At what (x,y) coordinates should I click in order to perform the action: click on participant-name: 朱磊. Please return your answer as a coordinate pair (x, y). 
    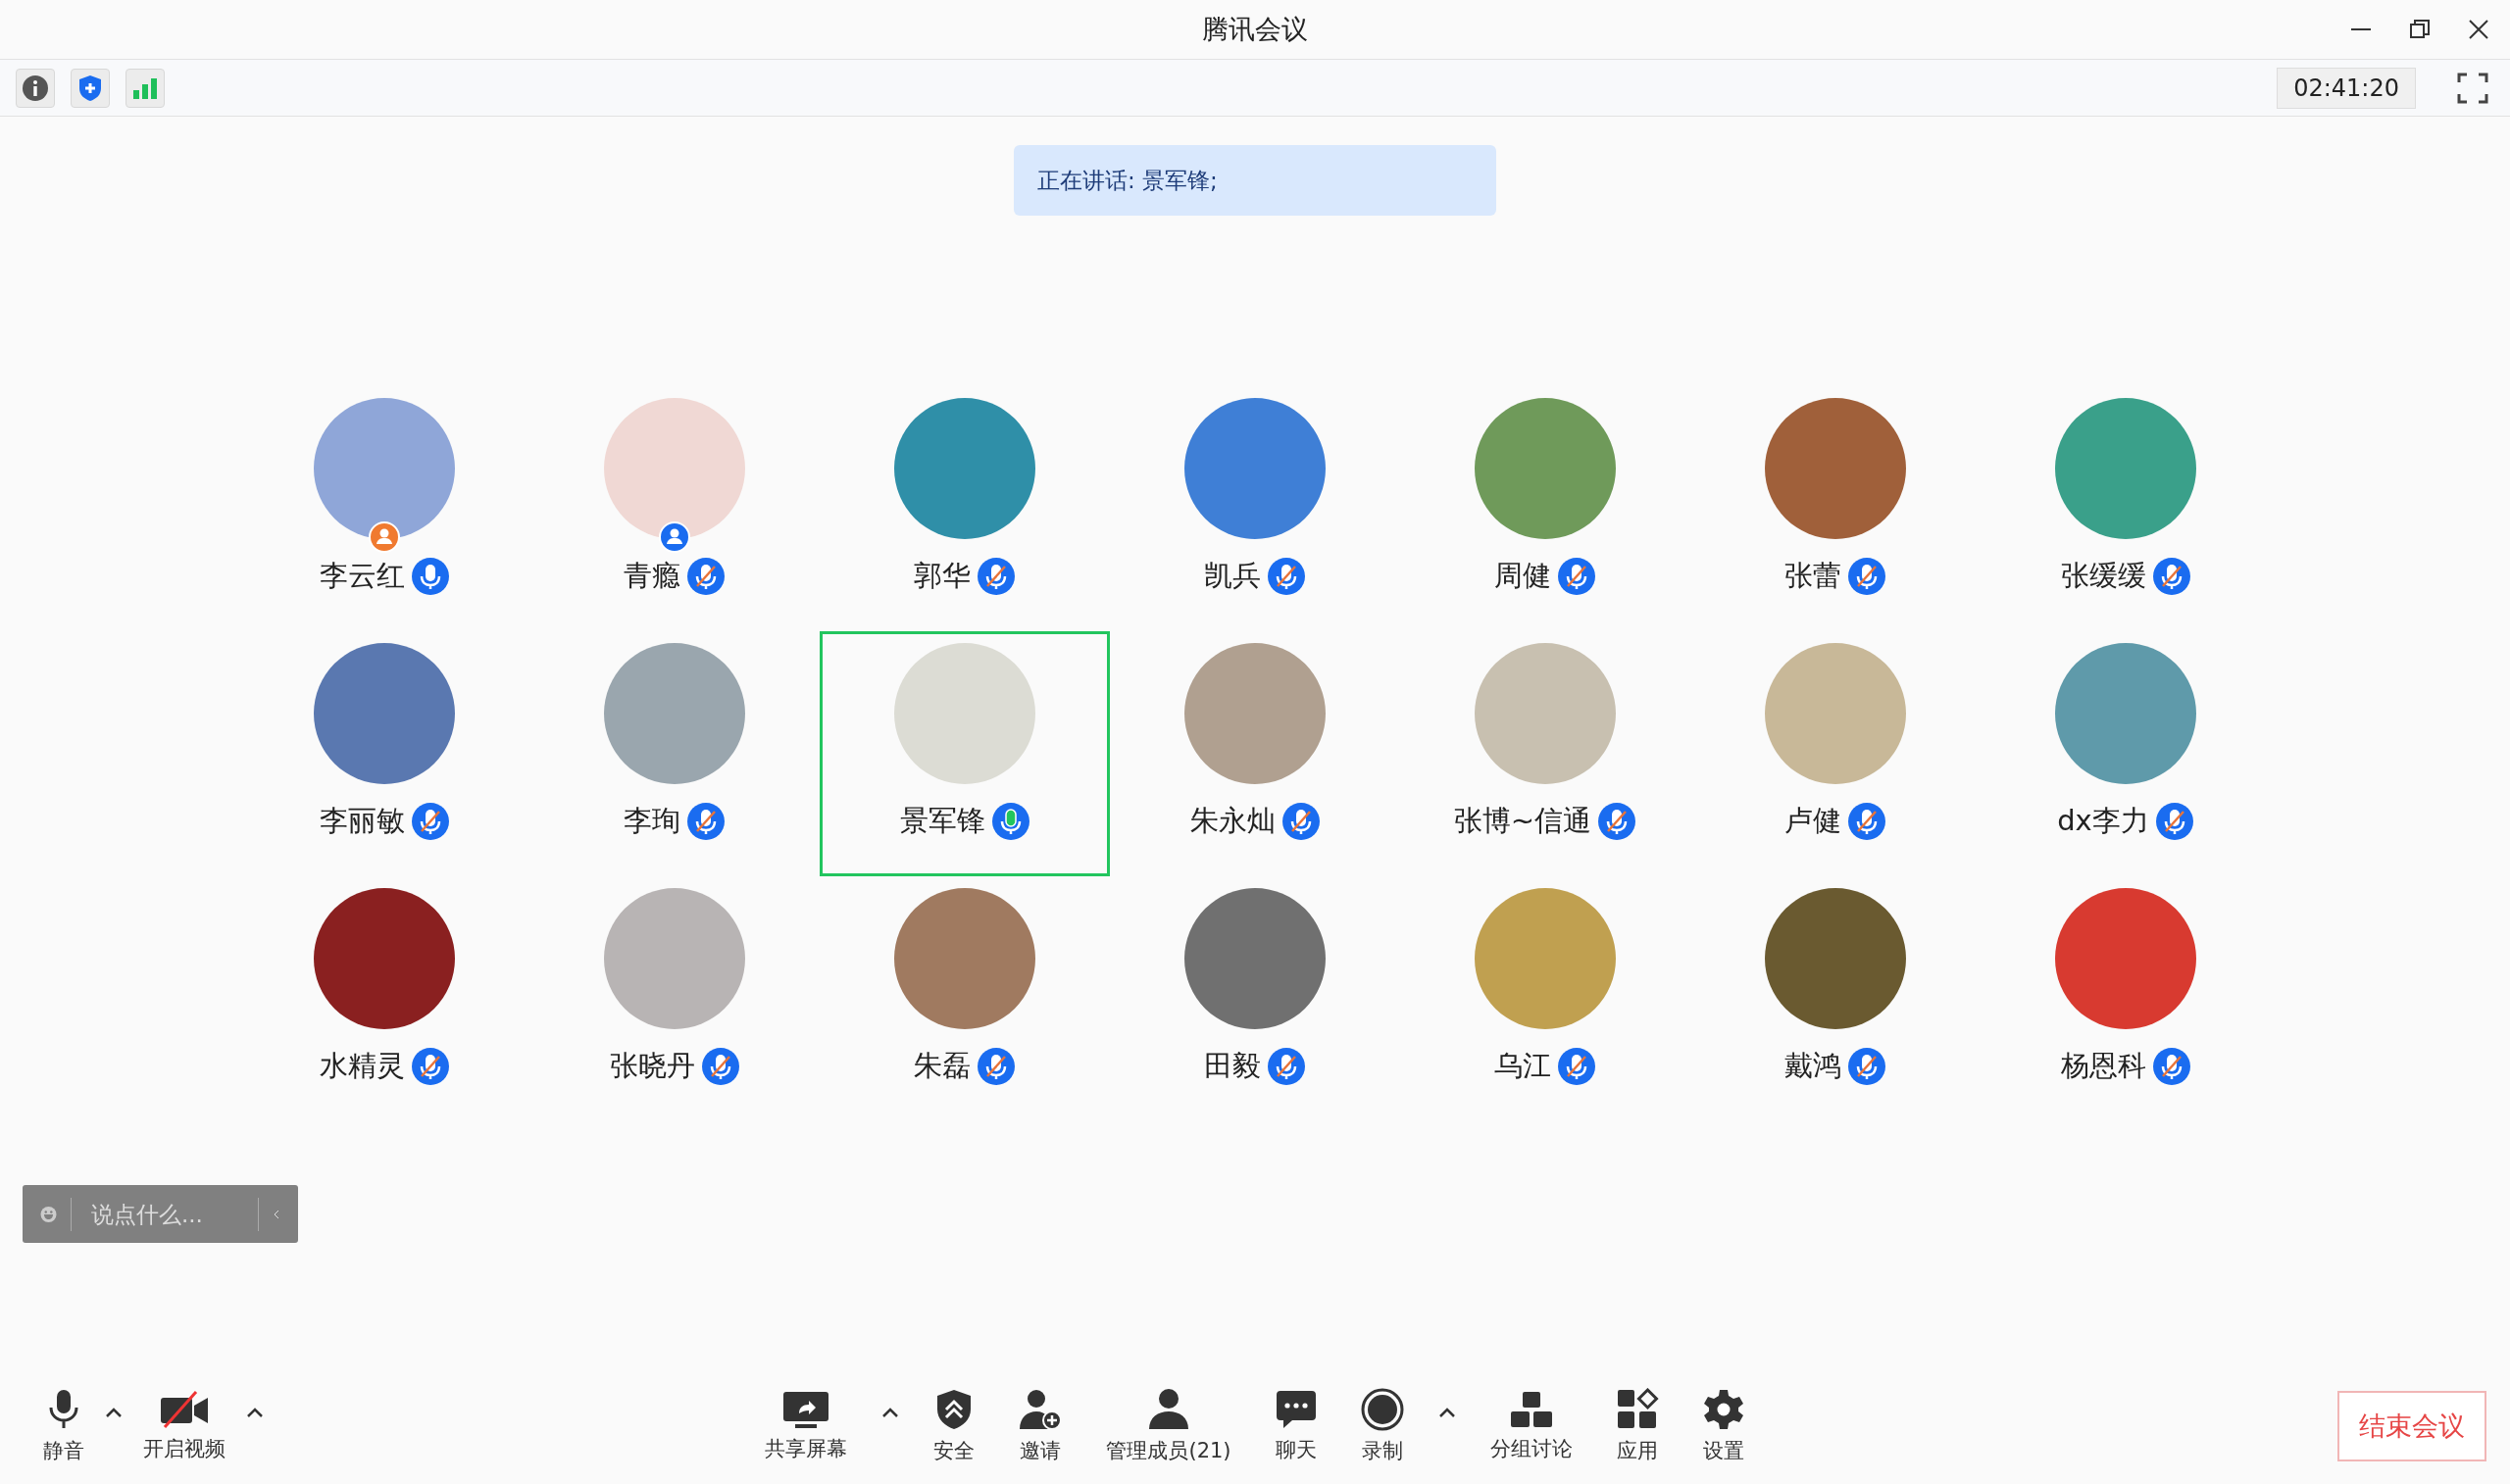
    Looking at the image, I should click on (942, 1066).